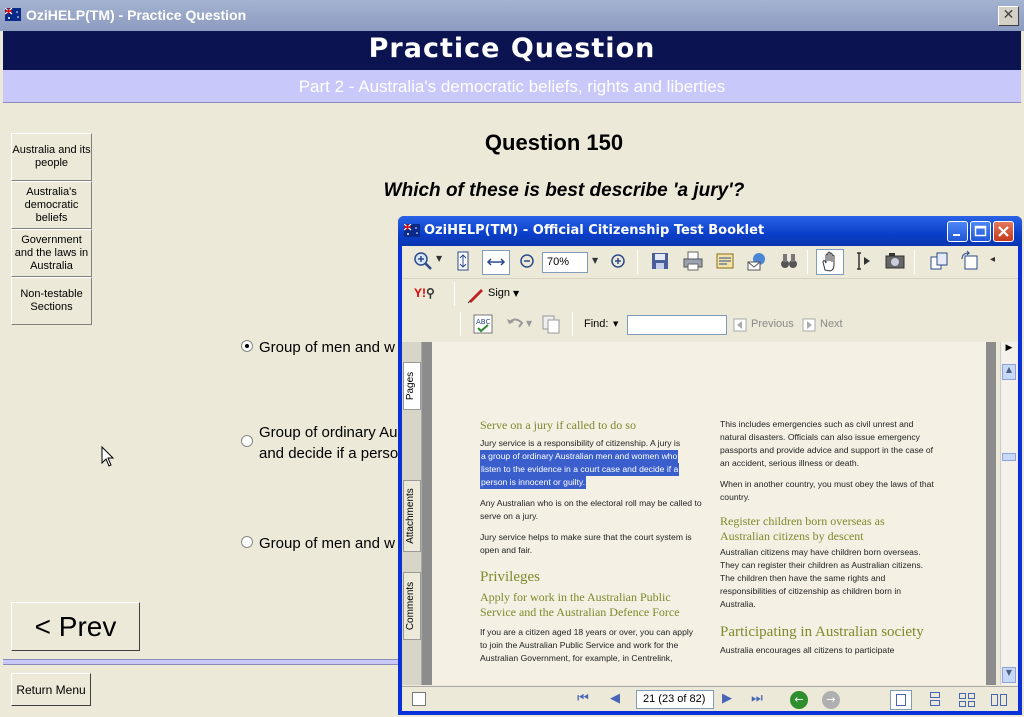 The image size is (1024, 717). I want to click on find-dropdown-icon: ▼, so click(615, 324).